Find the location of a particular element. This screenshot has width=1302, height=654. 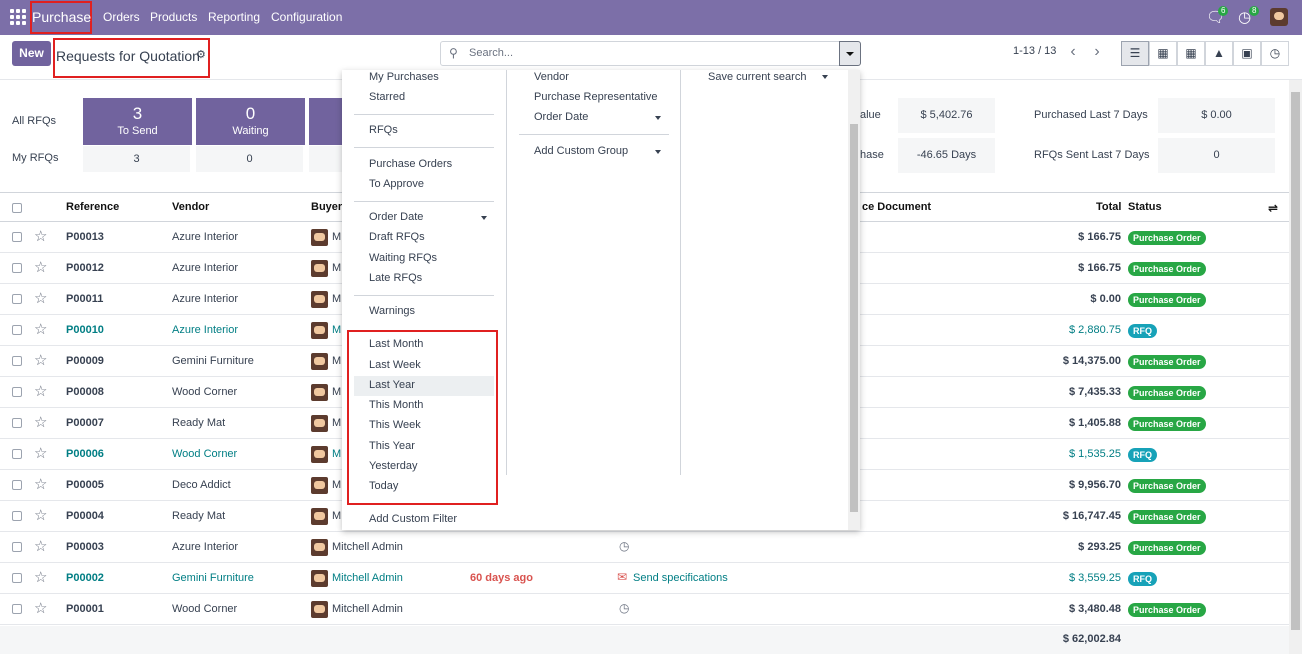

user-avatar is located at coordinates (1279, 17).